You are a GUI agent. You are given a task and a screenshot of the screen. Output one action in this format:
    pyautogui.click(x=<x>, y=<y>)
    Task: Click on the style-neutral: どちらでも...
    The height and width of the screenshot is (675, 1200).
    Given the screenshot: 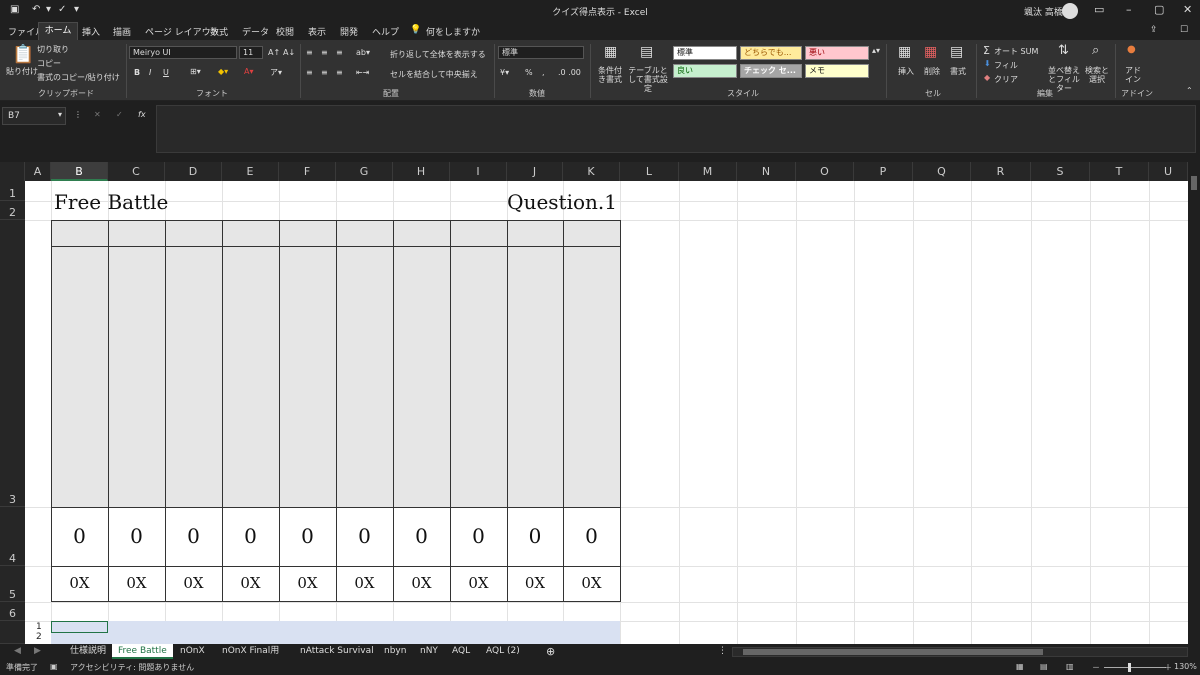 What is the action you would take?
    pyautogui.click(x=771, y=53)
    